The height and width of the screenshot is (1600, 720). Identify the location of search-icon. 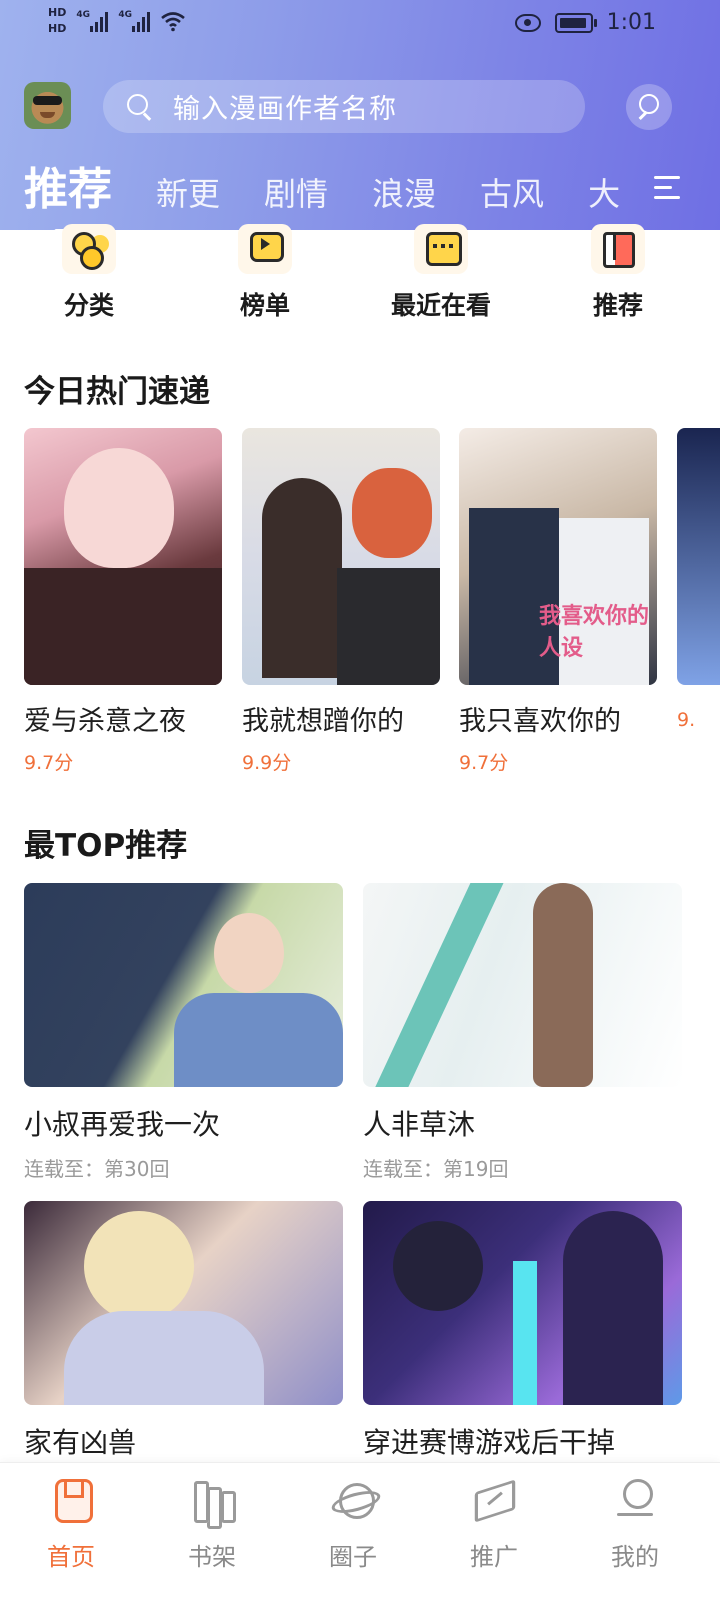
(140, 106).